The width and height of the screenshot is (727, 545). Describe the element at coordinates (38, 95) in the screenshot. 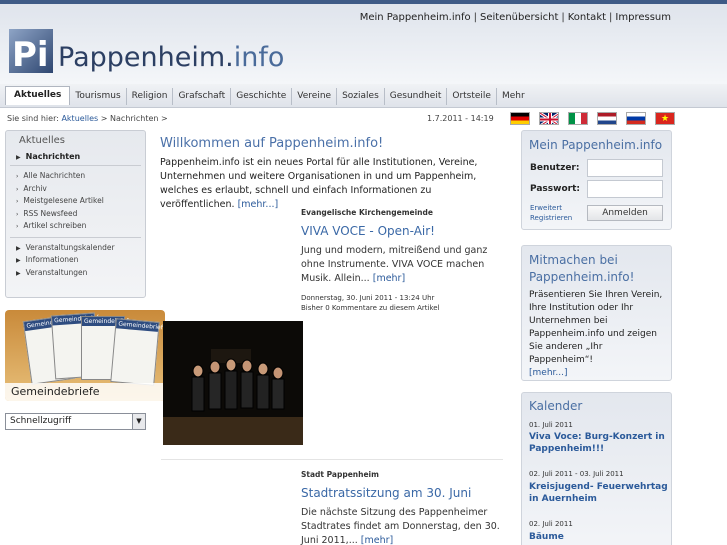

I see `tab-aktuelles: Aktuelles` at that location.